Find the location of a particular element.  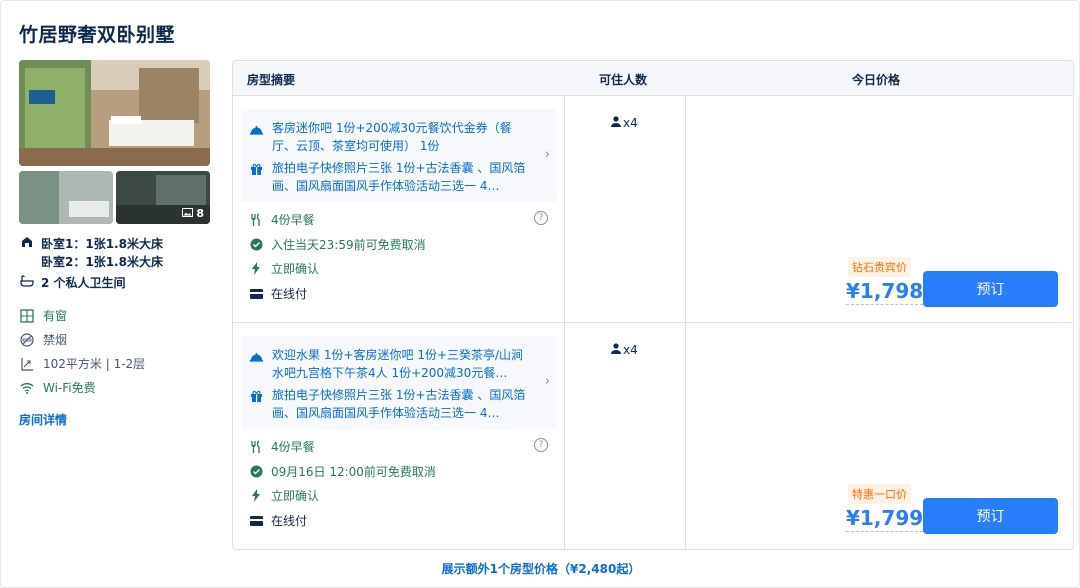

show-more-rates-link: 展示额外1个房型价格（¥2,480起） is located at coordinates (540, 568).